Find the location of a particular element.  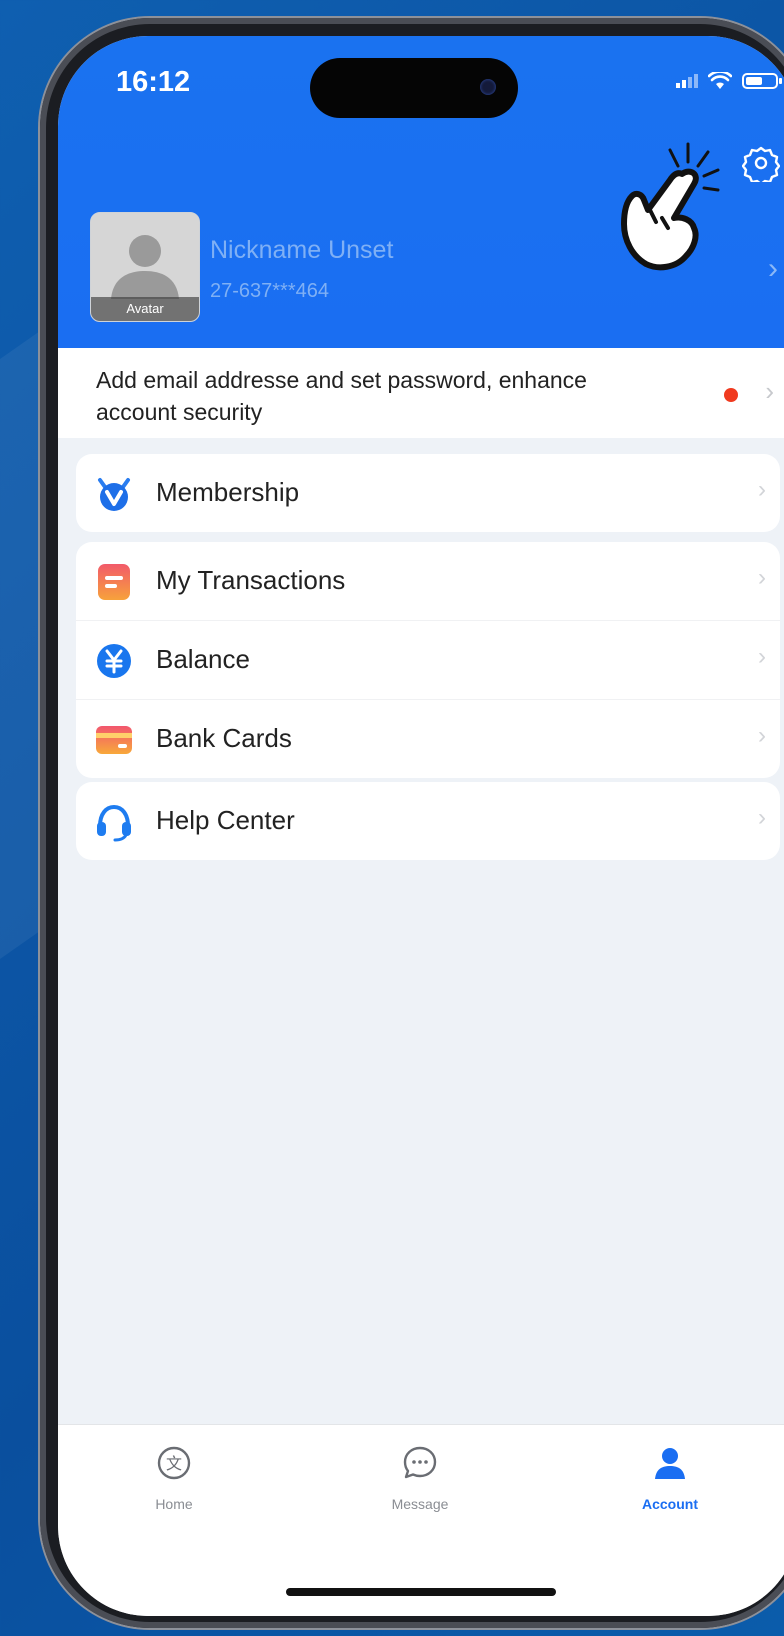

tab-label: Home is located at coordinates (174, 1504).